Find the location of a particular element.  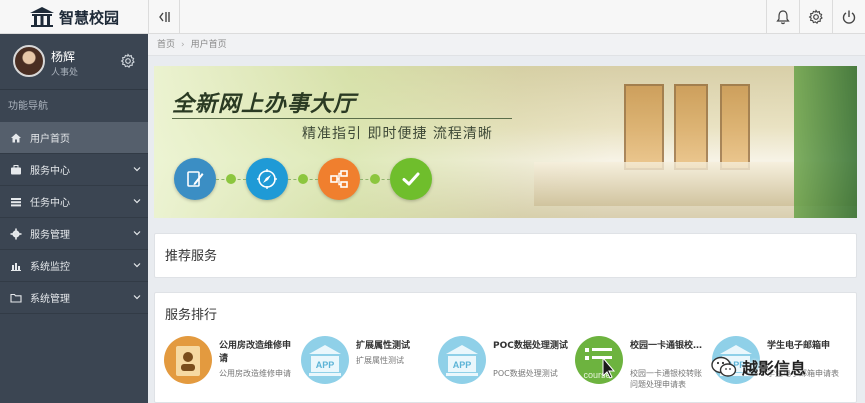

compass-icon is located at coordinates (267, 179).